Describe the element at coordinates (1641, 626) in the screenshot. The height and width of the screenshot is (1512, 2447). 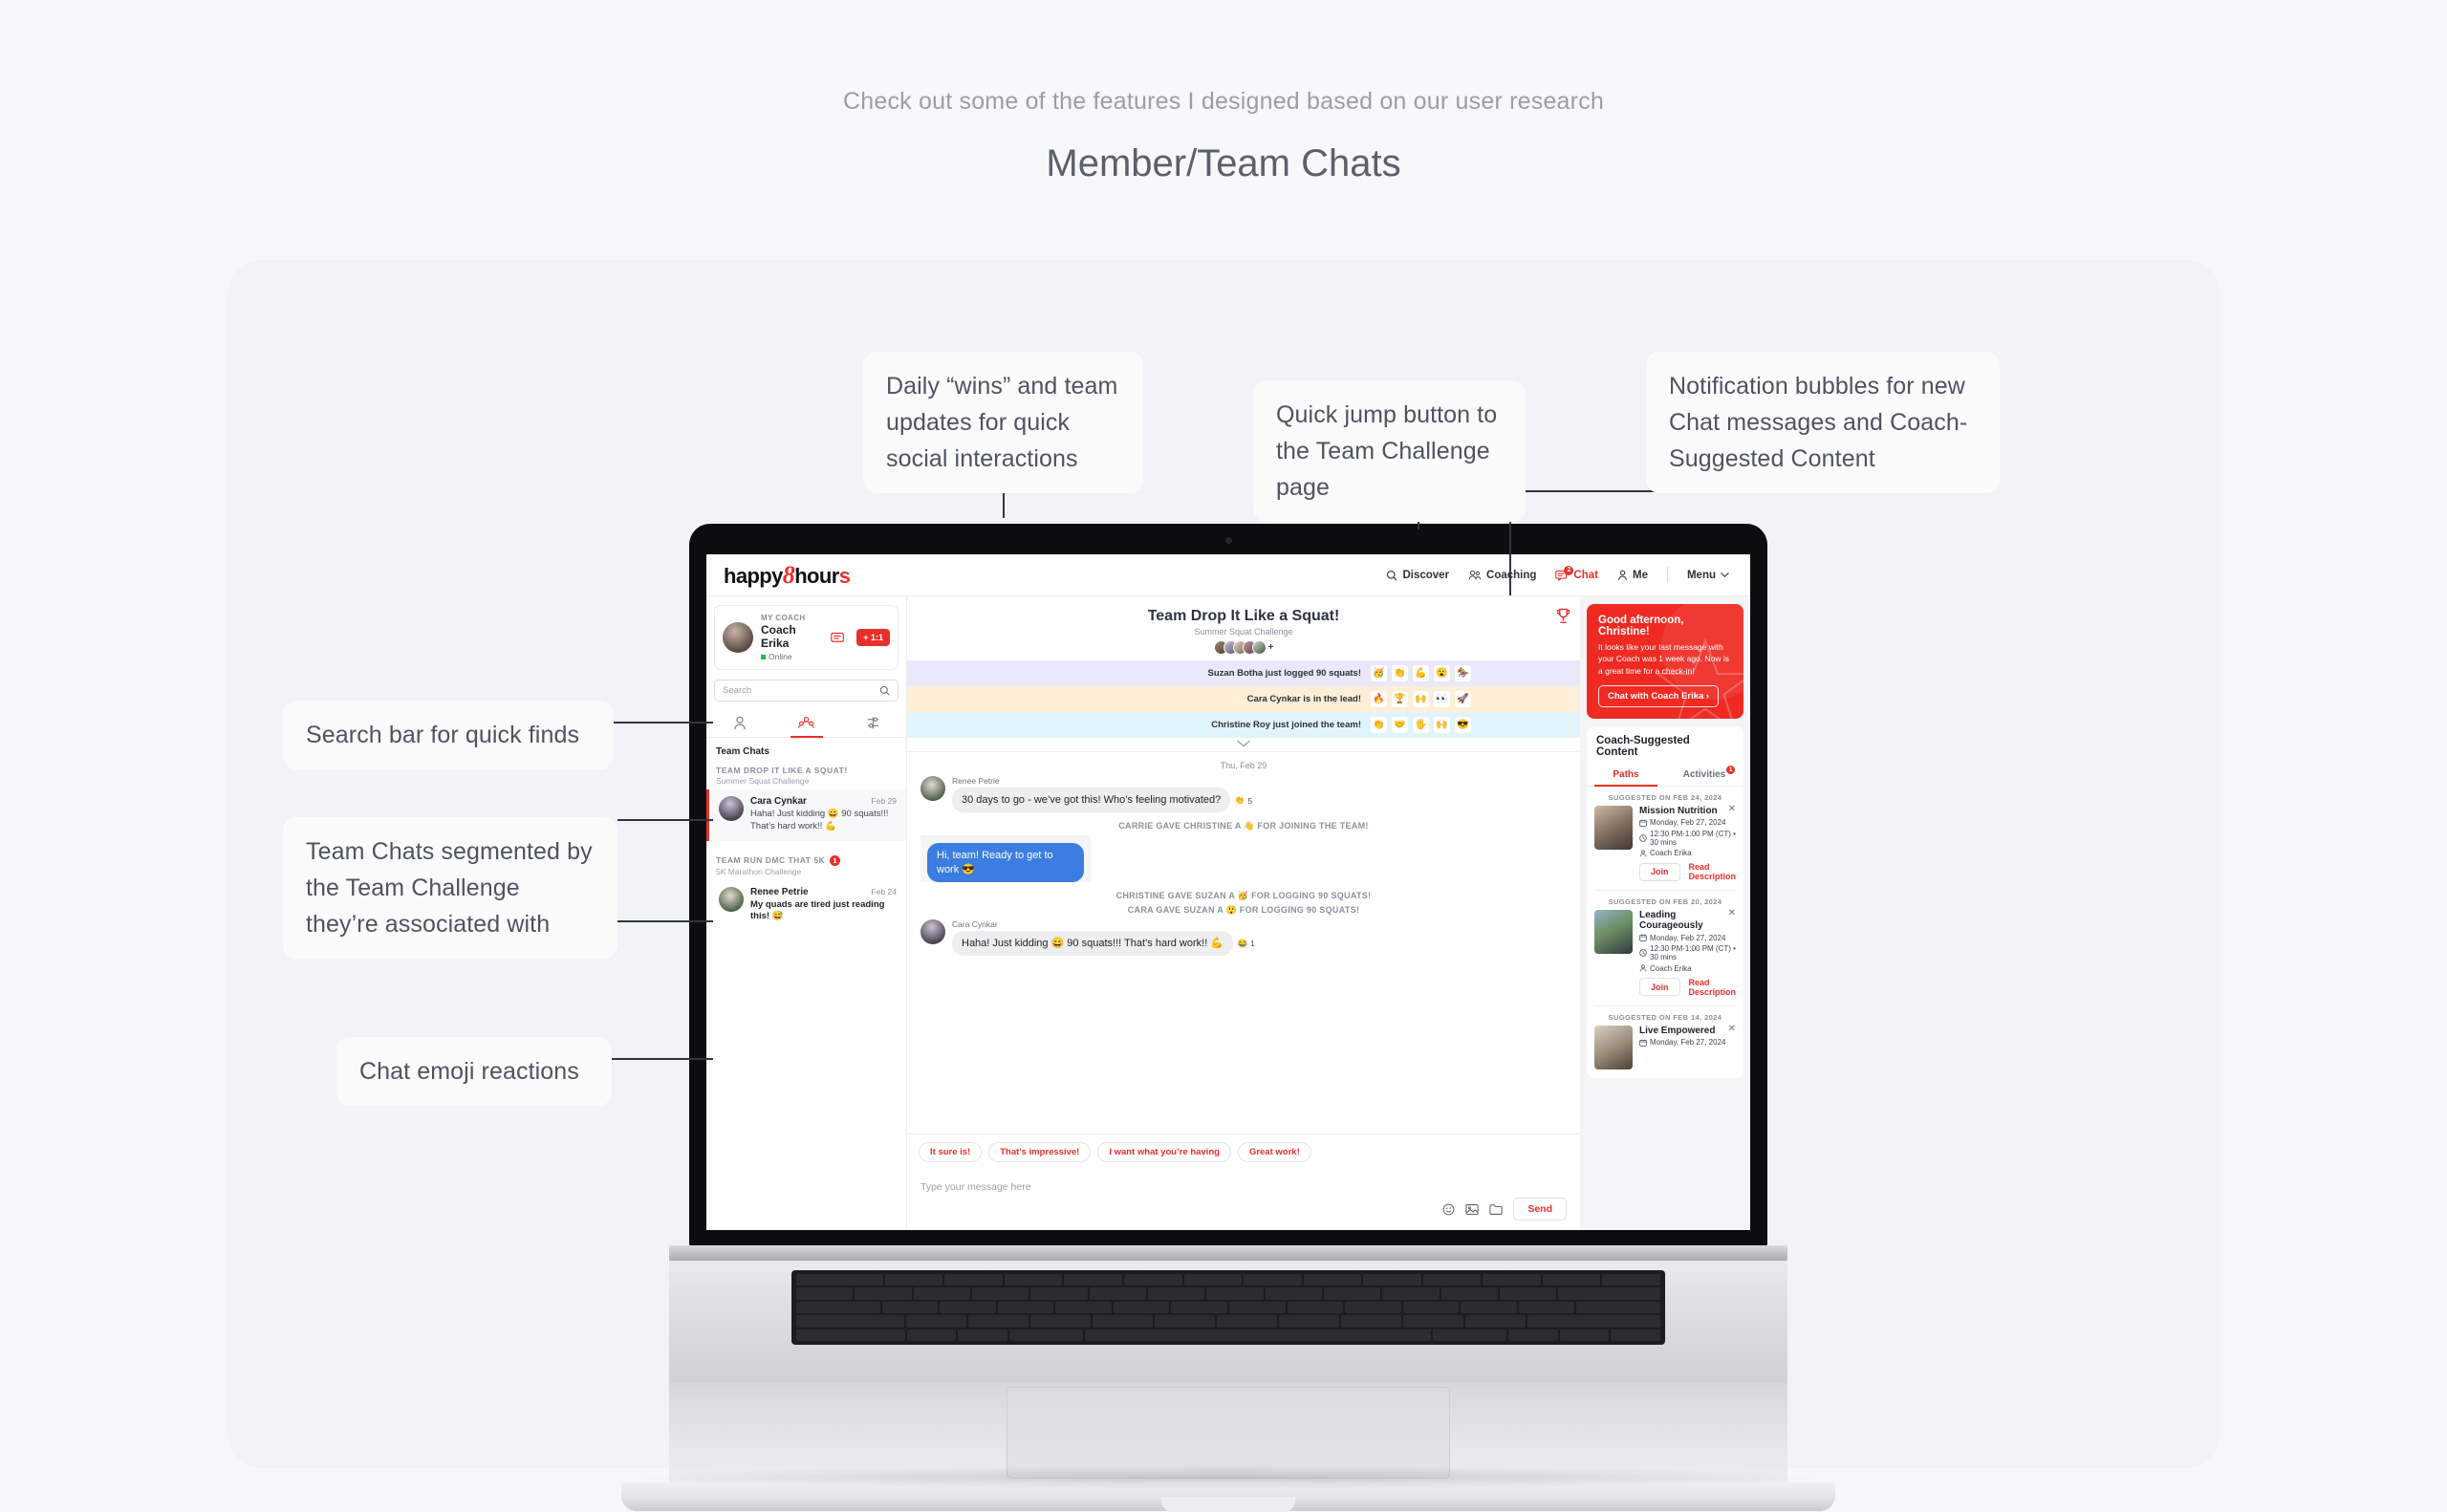
I see `promo-title: Good afternoon, Christine!` at that location.